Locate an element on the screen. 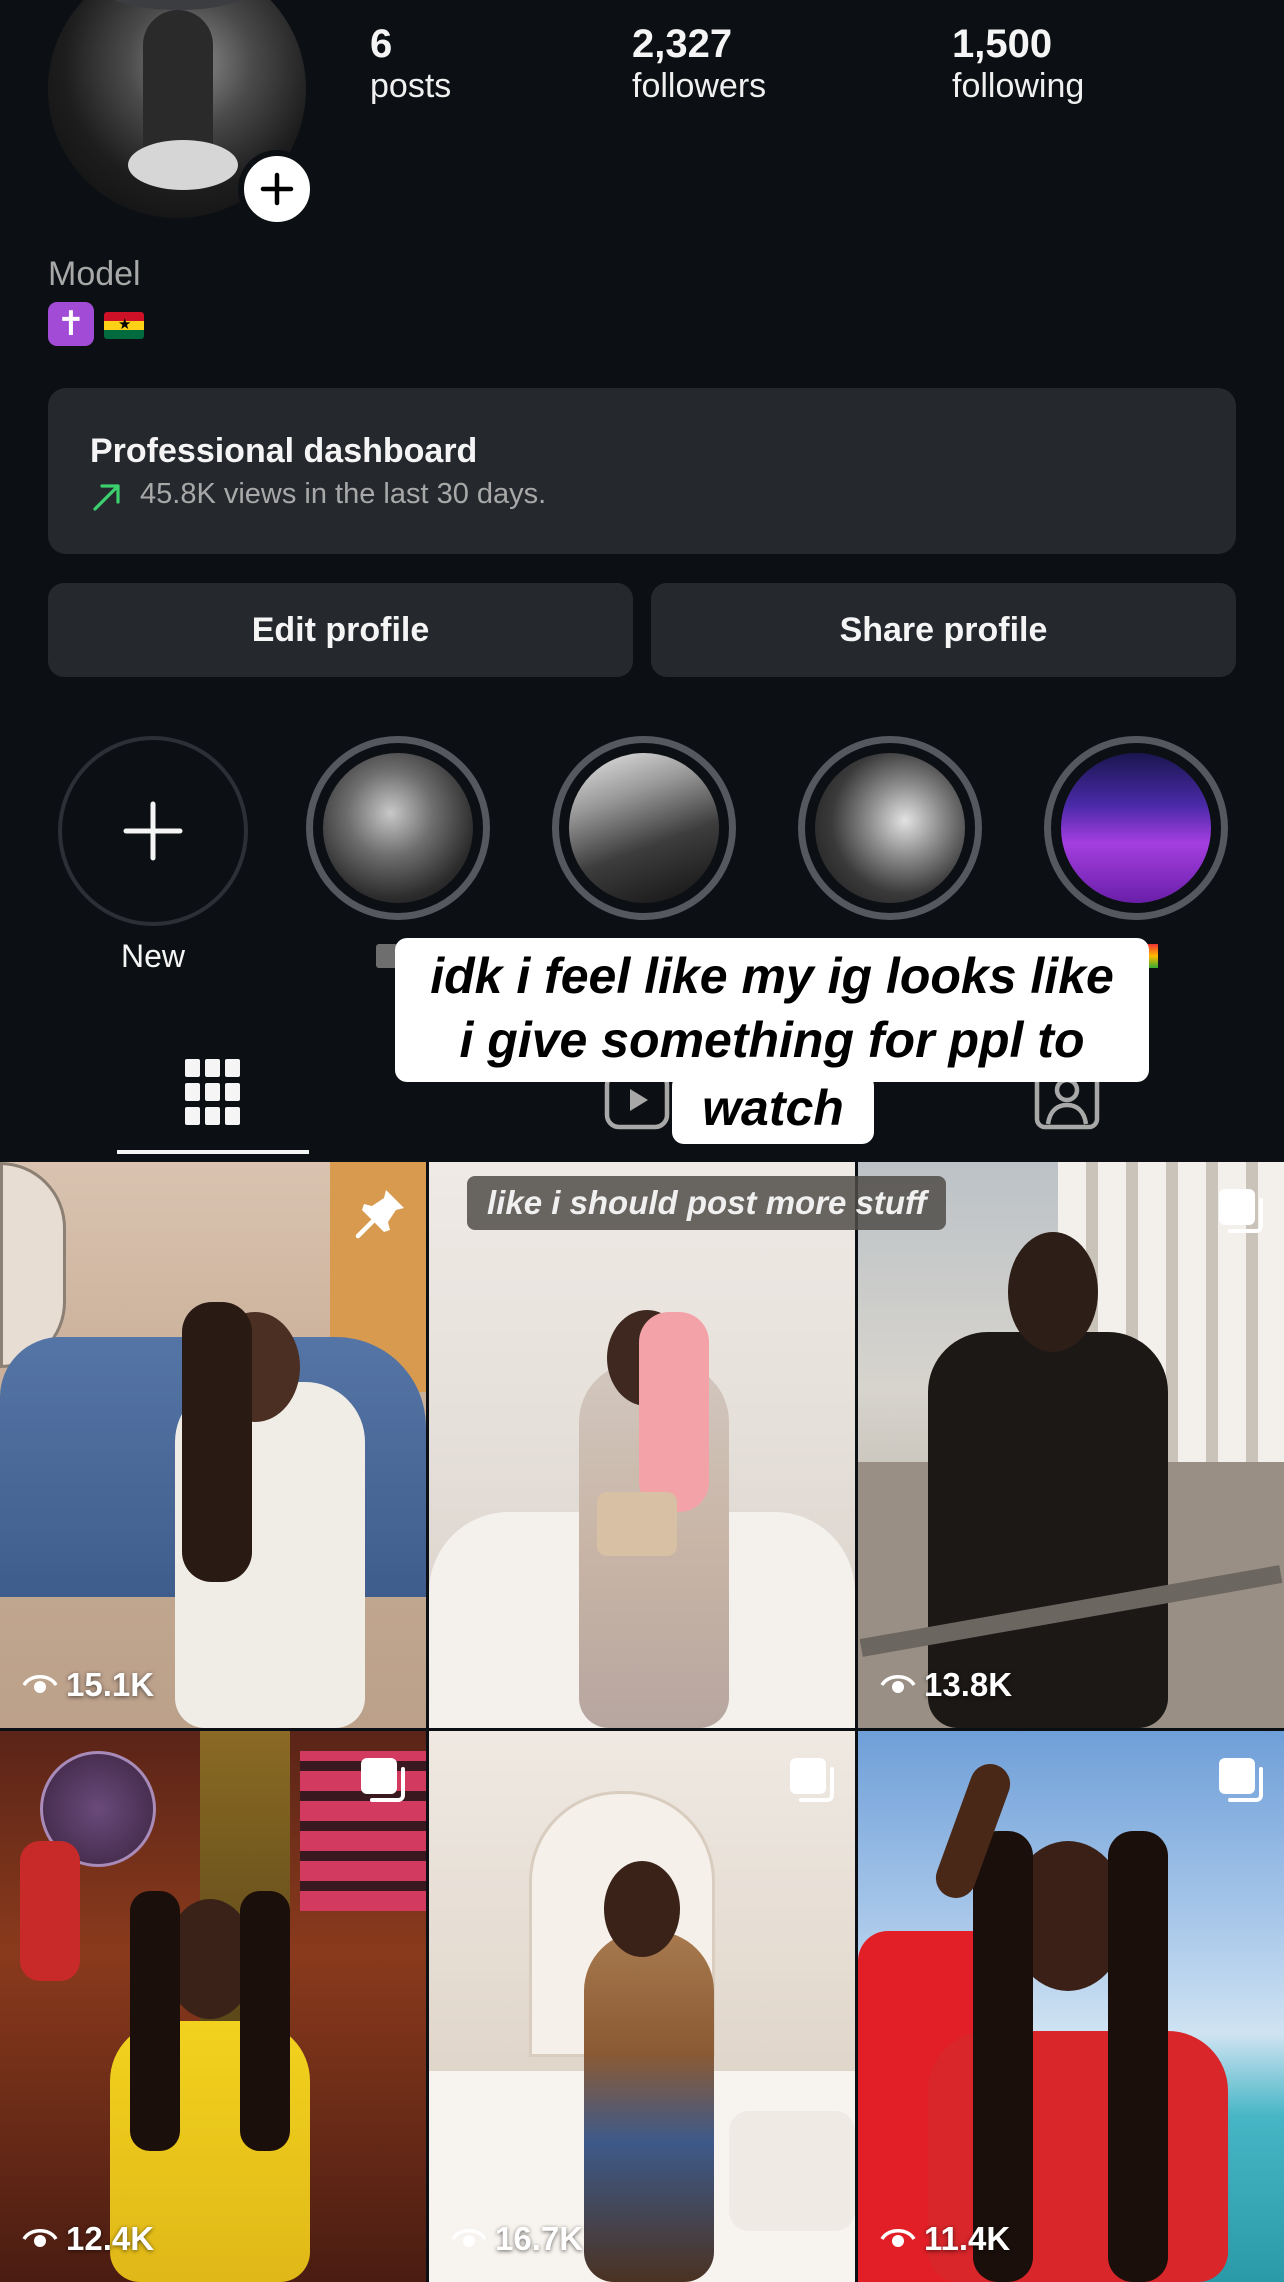 Image resolution: width=1284 pixels, height=2282 pixels. overlay-caption-line: idk i feel like my ig looks like is located at coordinates (772, 976).